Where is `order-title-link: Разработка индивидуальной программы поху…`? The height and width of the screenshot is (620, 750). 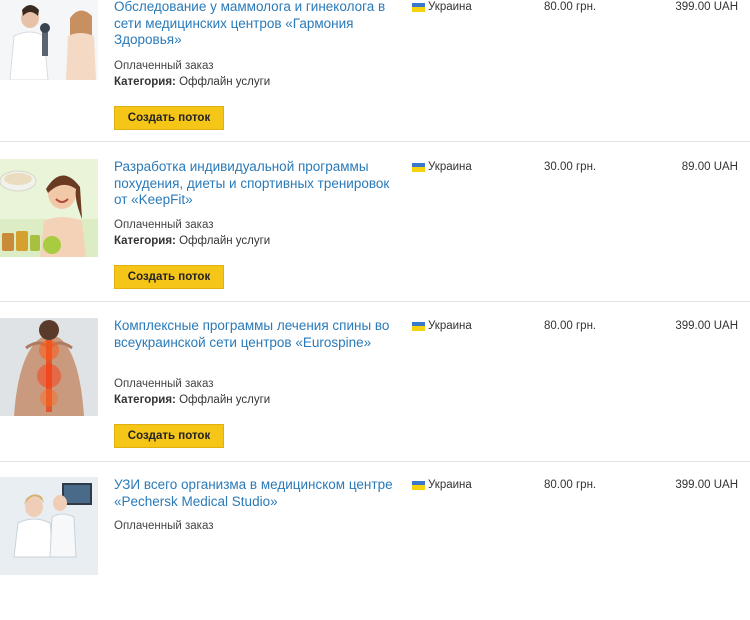 order-title-link: Разработка индивидуальной программы поху… is located at coordinates (254, 184).